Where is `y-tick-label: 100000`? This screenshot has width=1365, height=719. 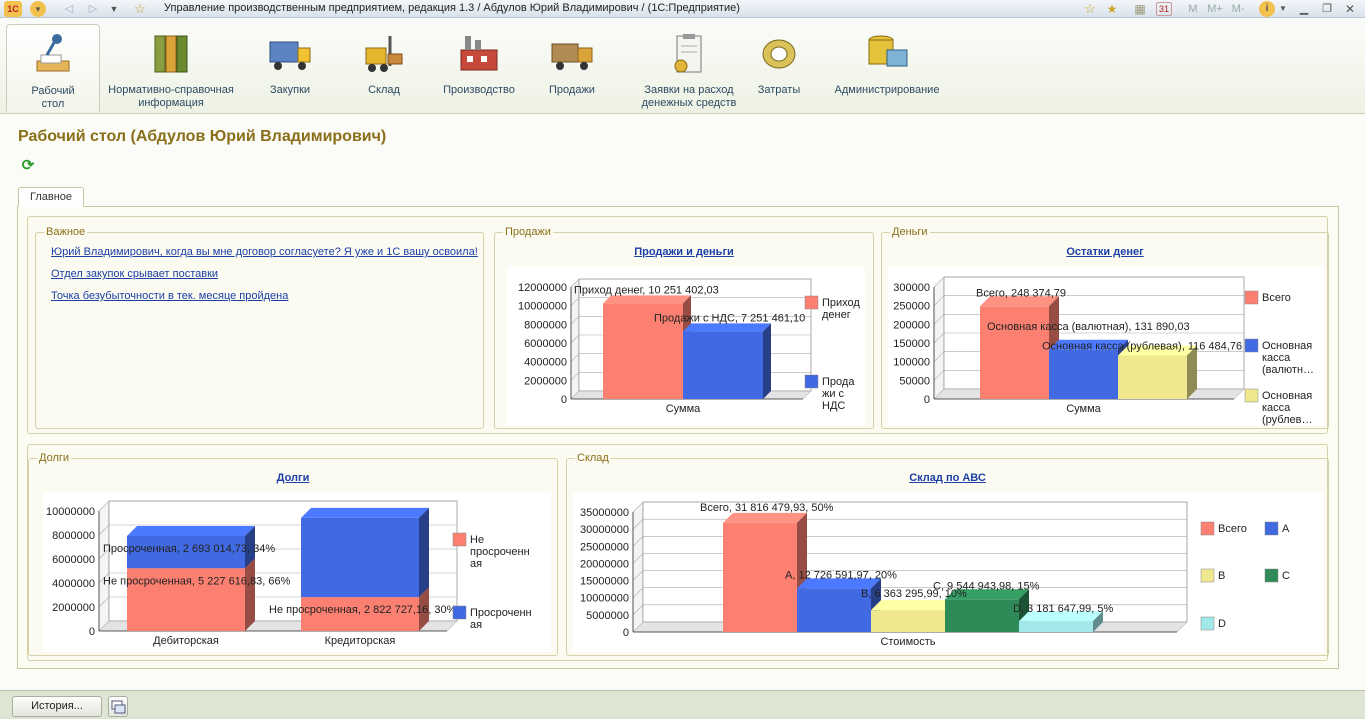
y-tick-label: 100000 is located at coordinates (911, 363).